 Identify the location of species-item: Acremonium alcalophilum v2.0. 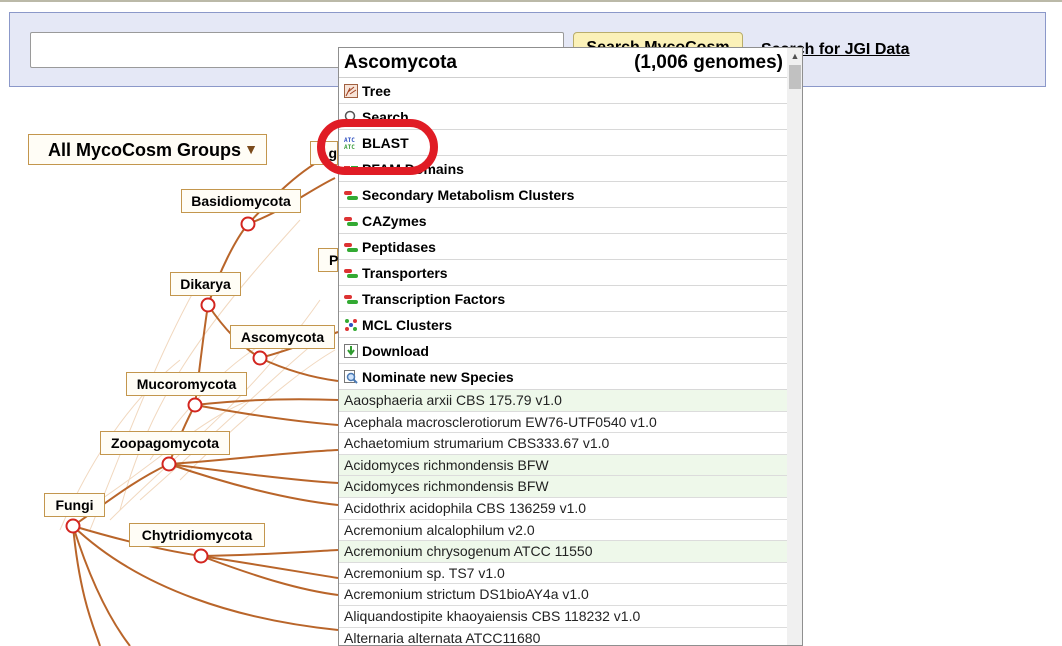
(563, 531).